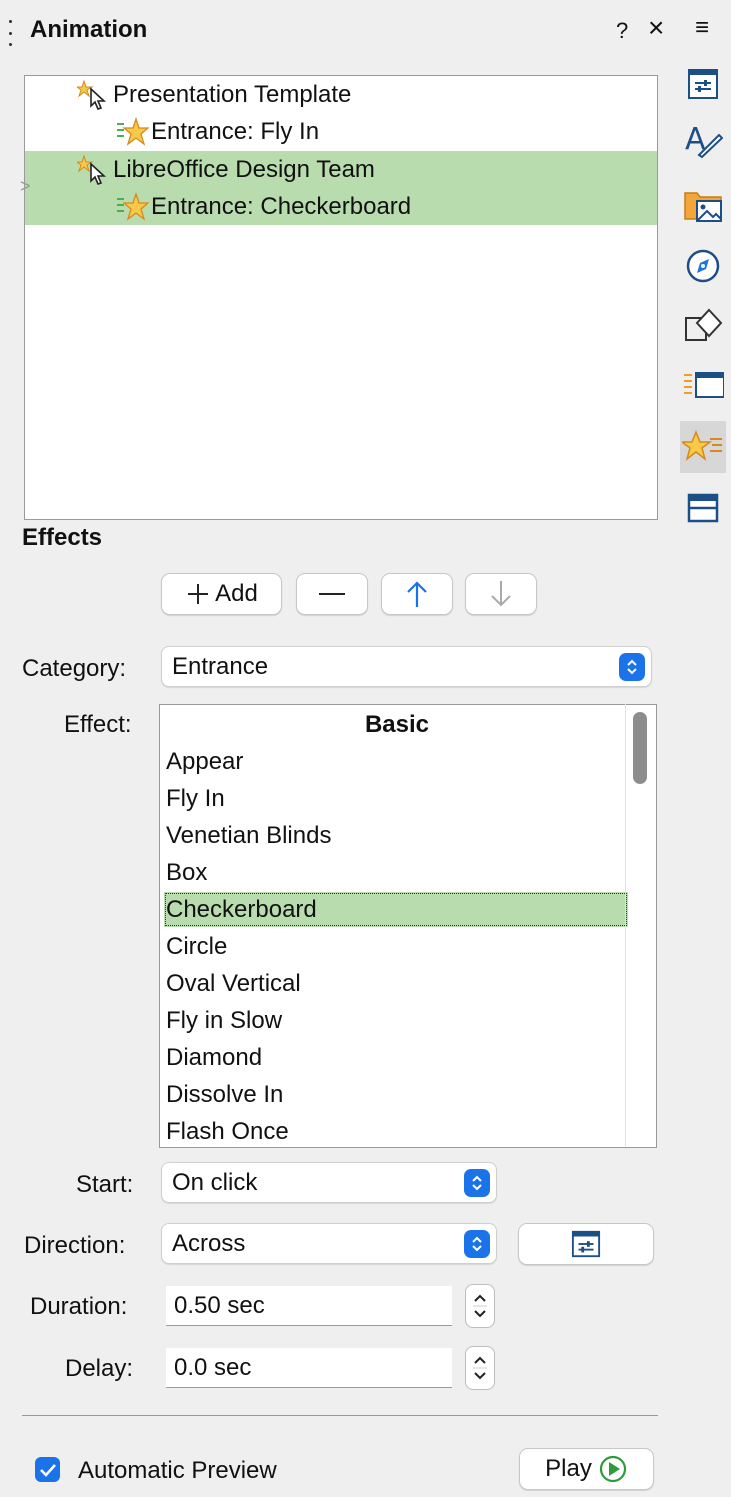 Image resolution: width=731 pixels, height=1497 pixels. I want to click on list-item: Appear, so click(396, 761).